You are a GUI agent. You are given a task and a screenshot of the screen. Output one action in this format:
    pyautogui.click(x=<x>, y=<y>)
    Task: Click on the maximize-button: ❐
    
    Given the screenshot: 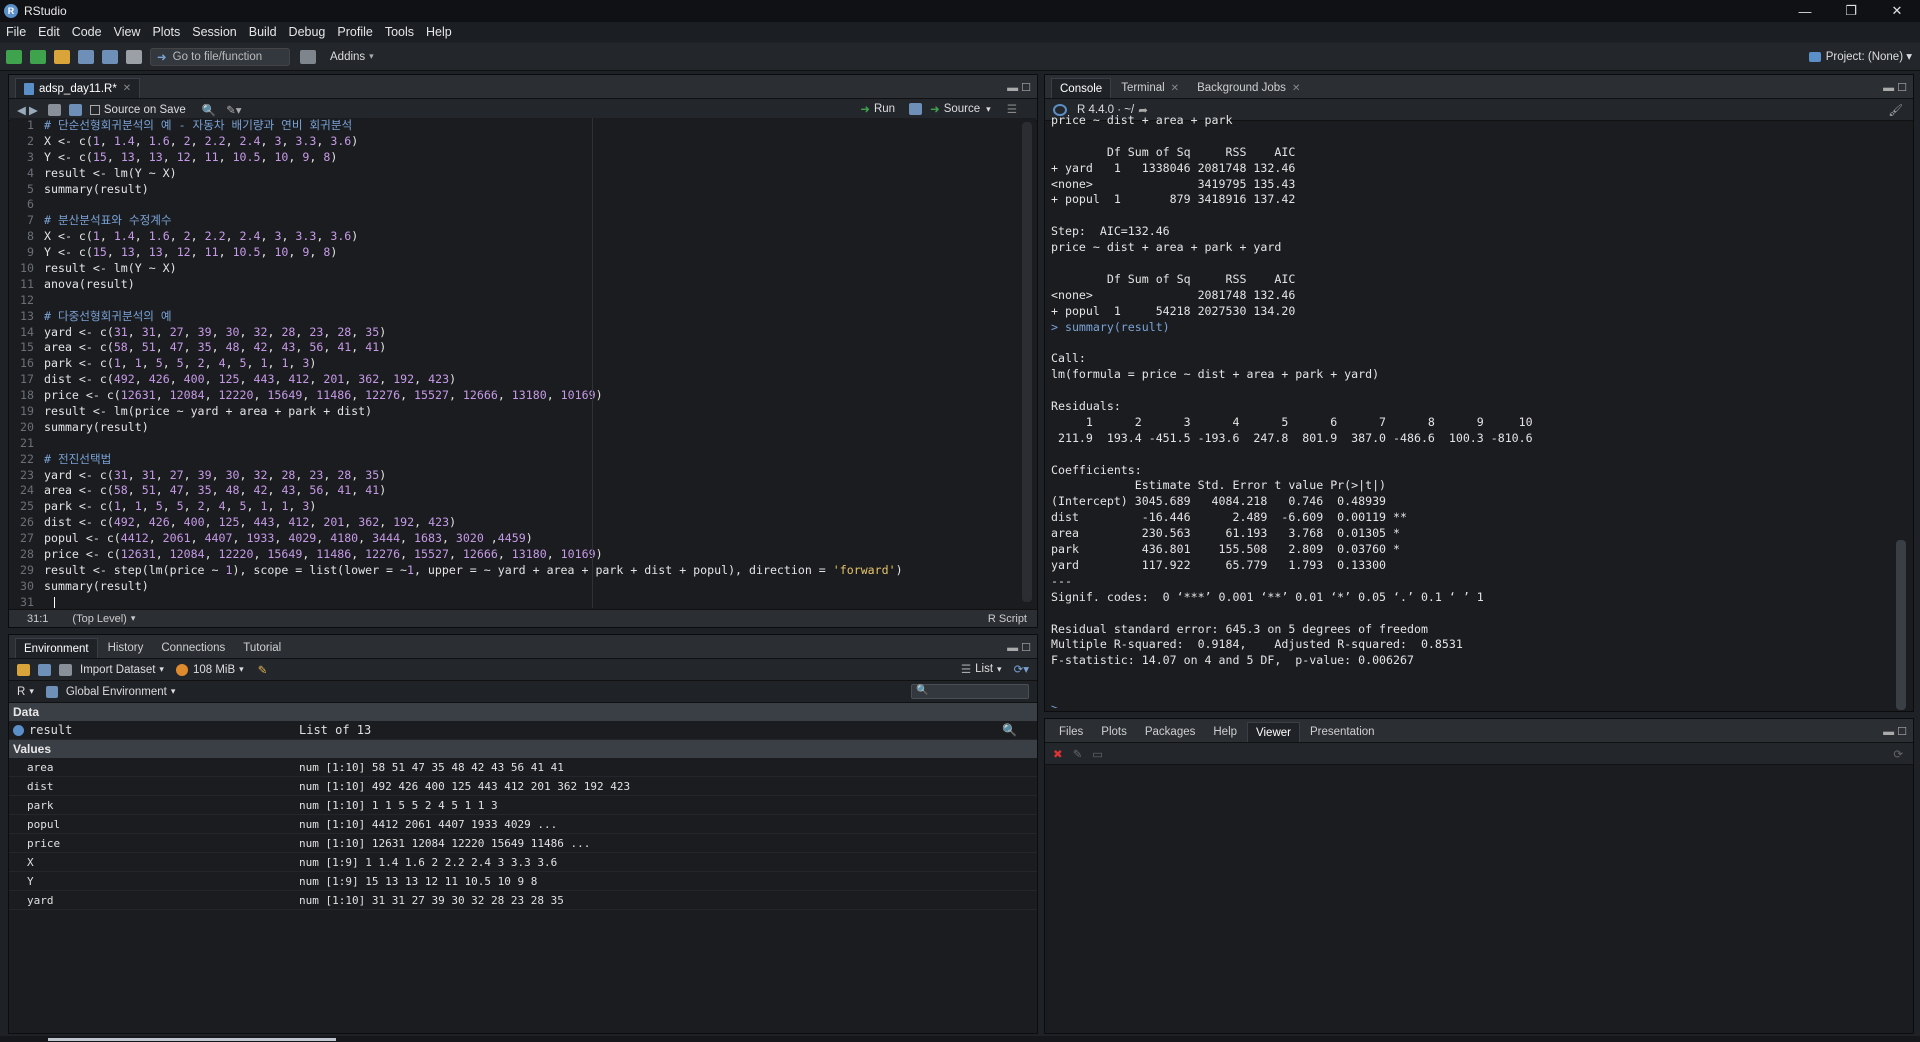 What is the action you would take?
    pyautogui.click(x=1851, y=11)
    